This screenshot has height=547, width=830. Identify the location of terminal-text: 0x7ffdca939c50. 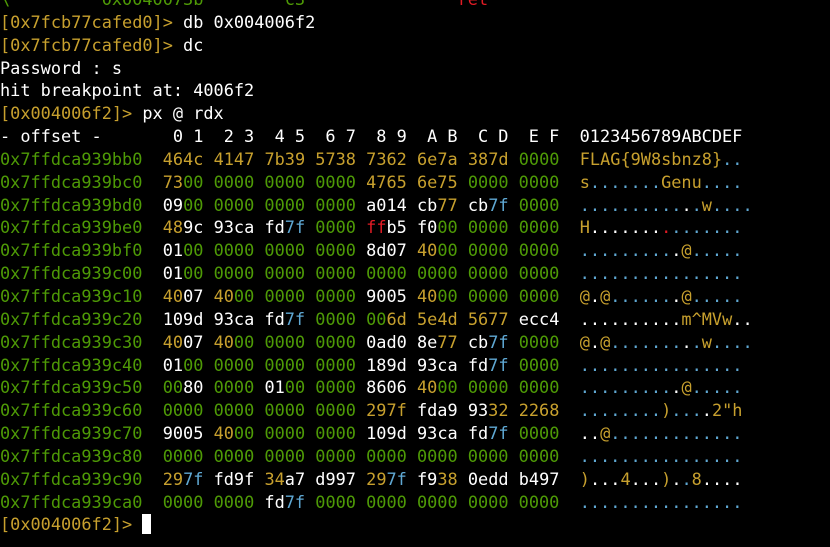
(71, 387).